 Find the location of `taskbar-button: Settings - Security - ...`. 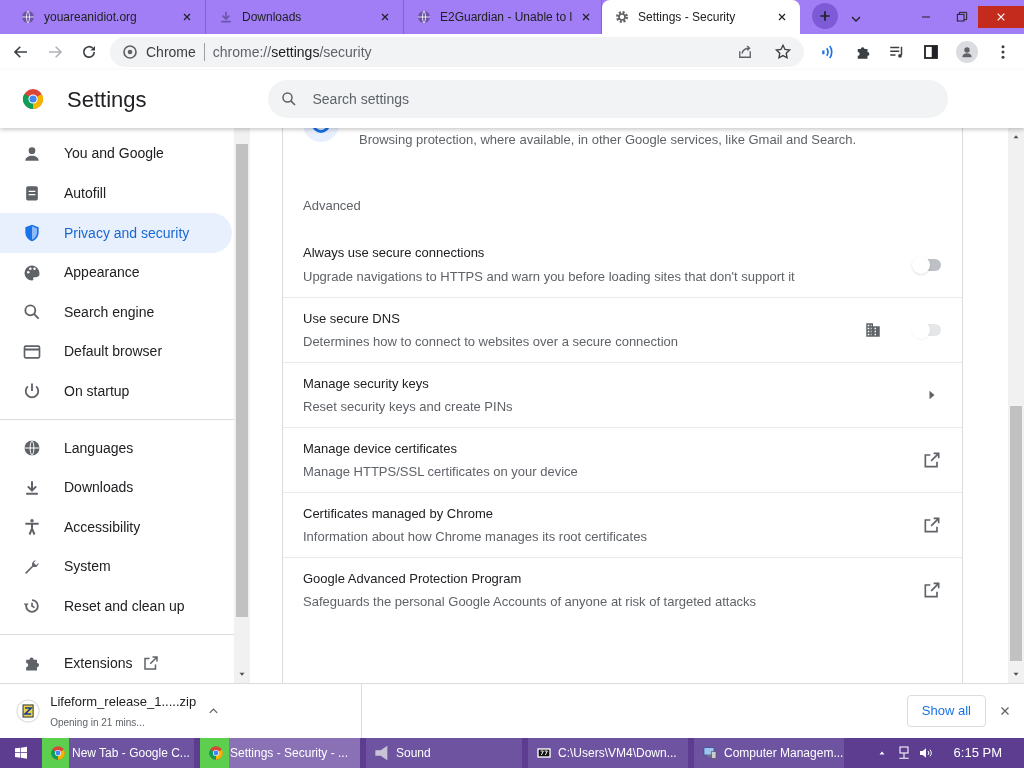

taskbar-button: Settings - Security - ... is located at coordinates (280, 753).